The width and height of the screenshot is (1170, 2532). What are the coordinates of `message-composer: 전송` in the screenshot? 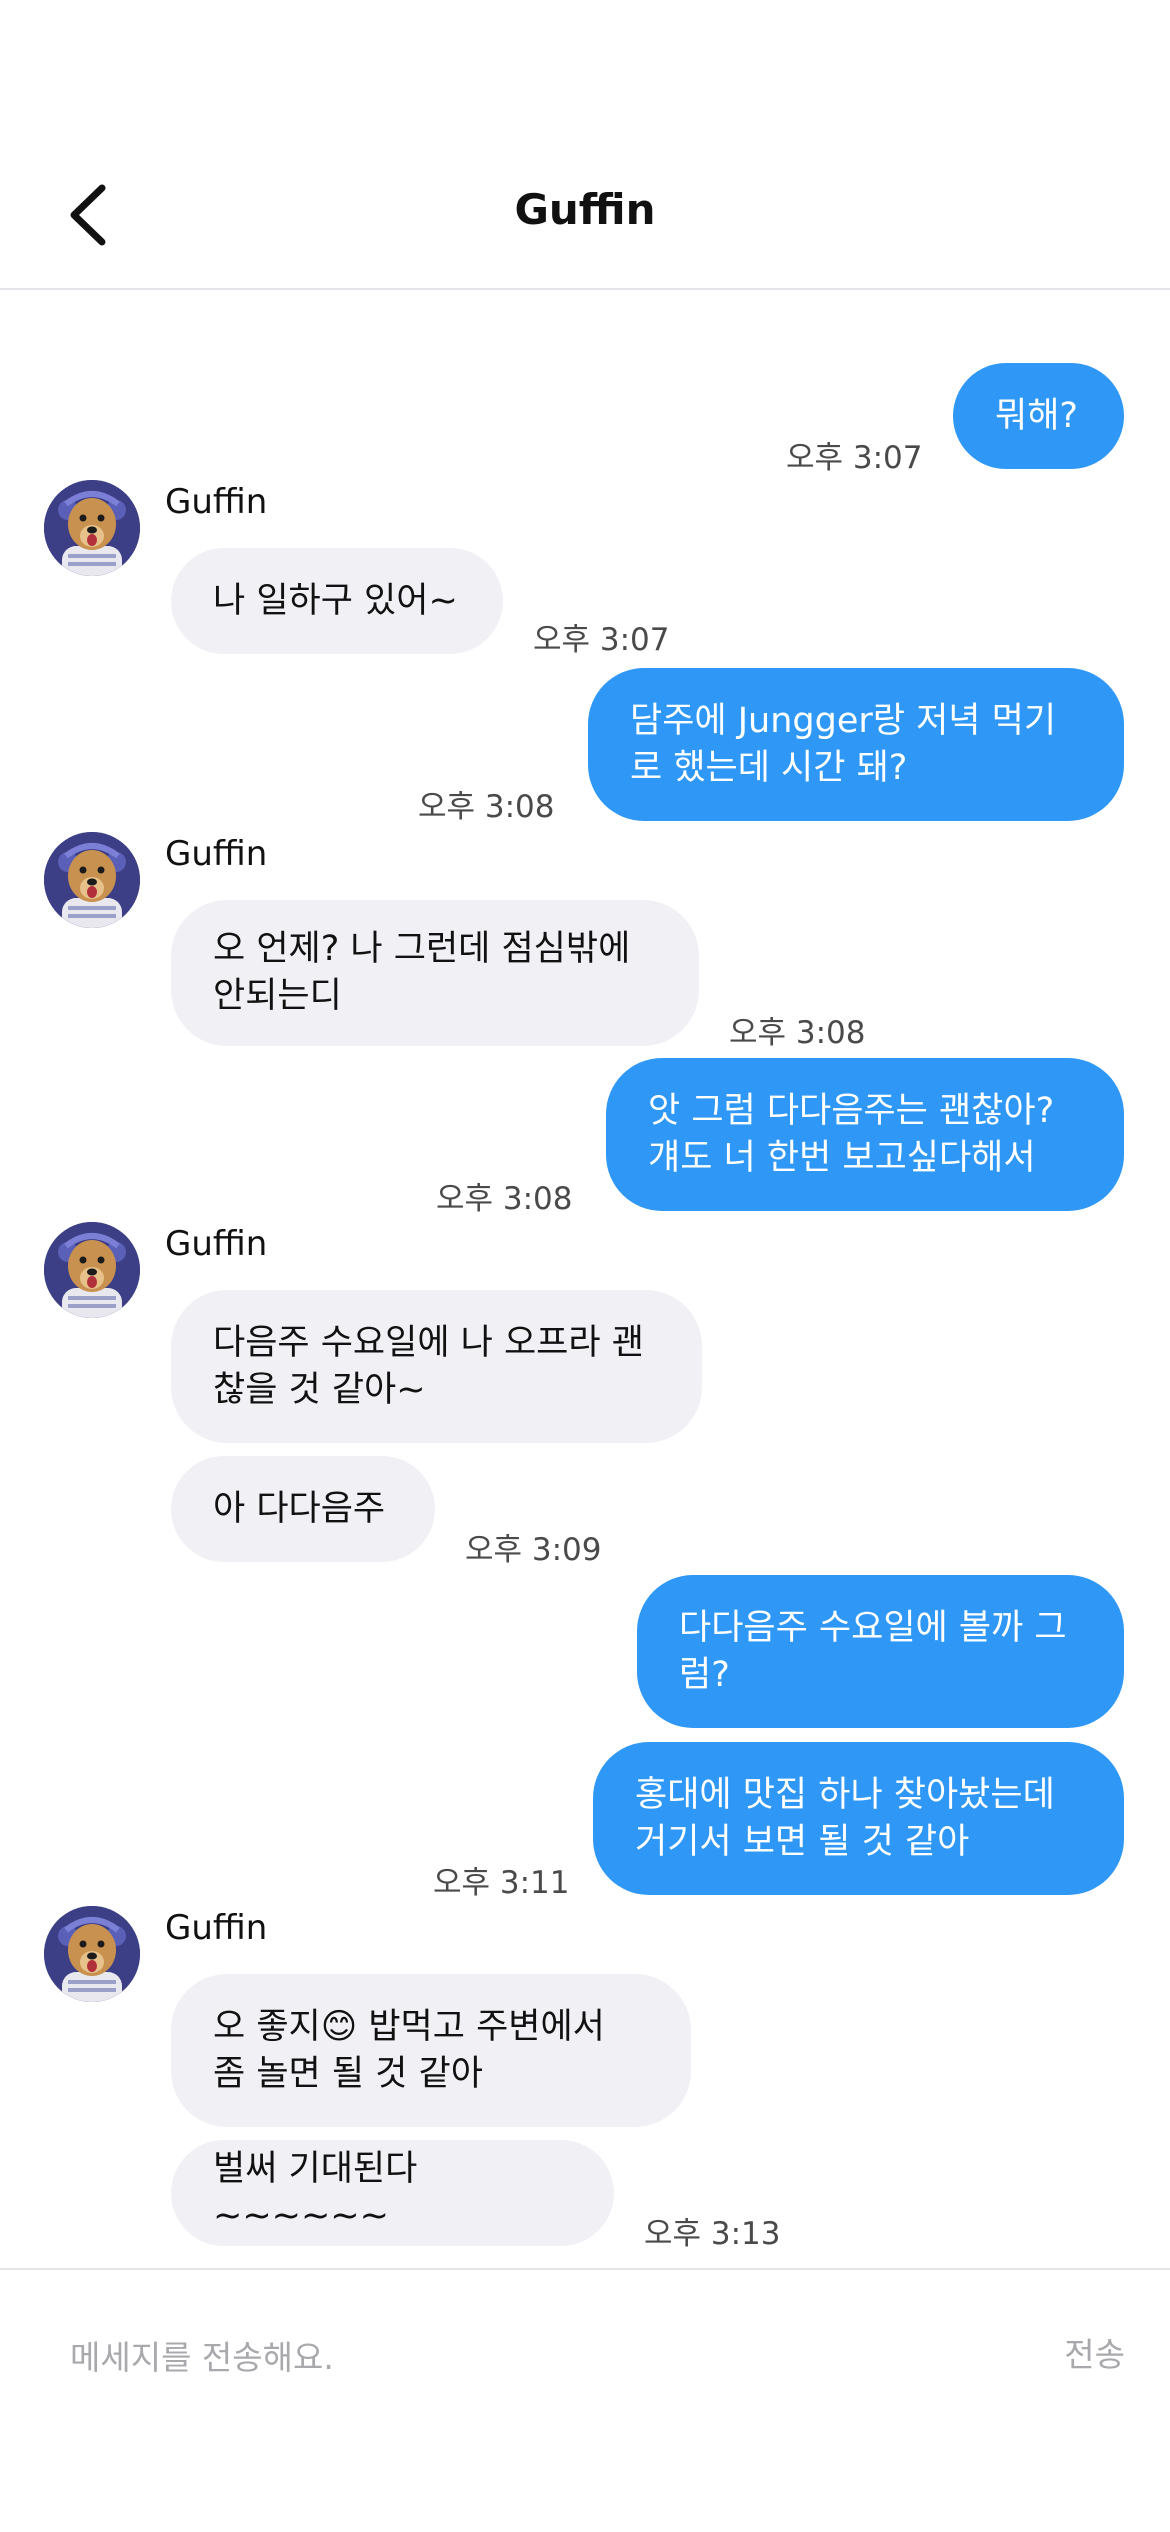 It's located at (585, 2400).